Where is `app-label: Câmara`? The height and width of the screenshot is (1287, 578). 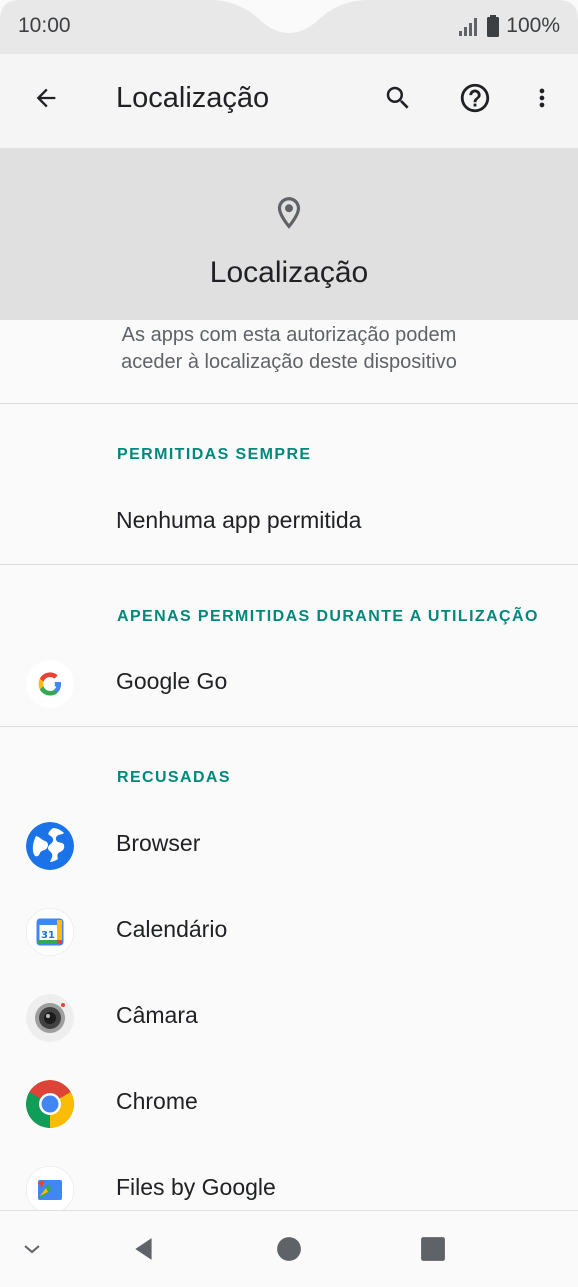
app-label: Câmara is located at coordinates (157, 1015).